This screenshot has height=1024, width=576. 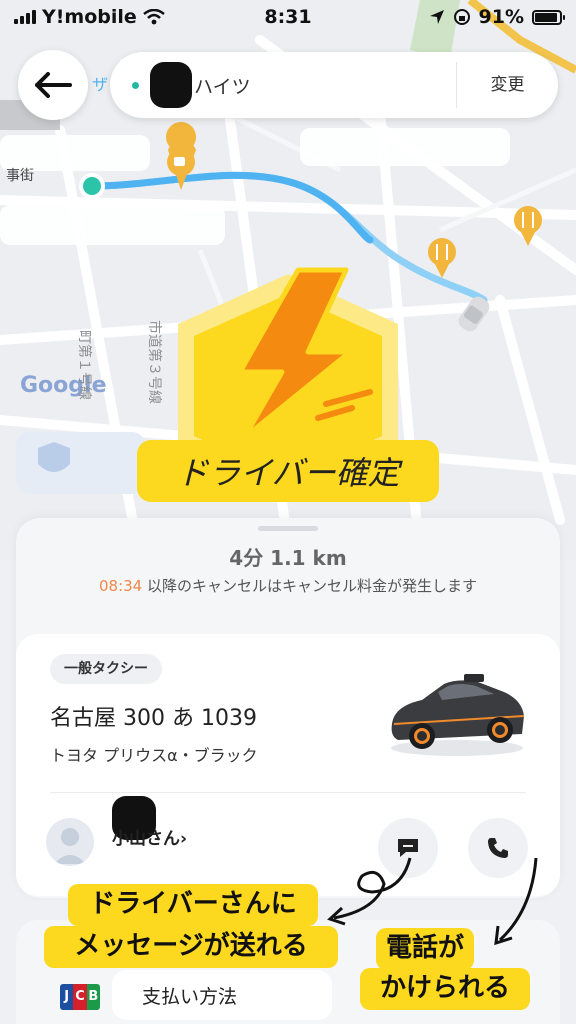 I want to click on destination-text: ハイツ, so click(x=222, y=87).